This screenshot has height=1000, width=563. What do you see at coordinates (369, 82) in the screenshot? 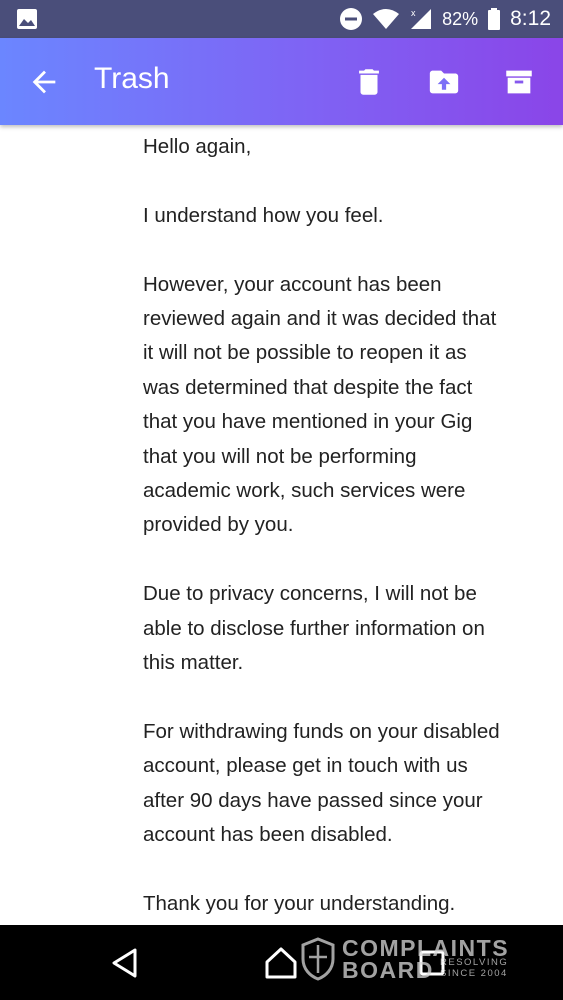
I see `delete-icon` at bounding box center [369, 82].